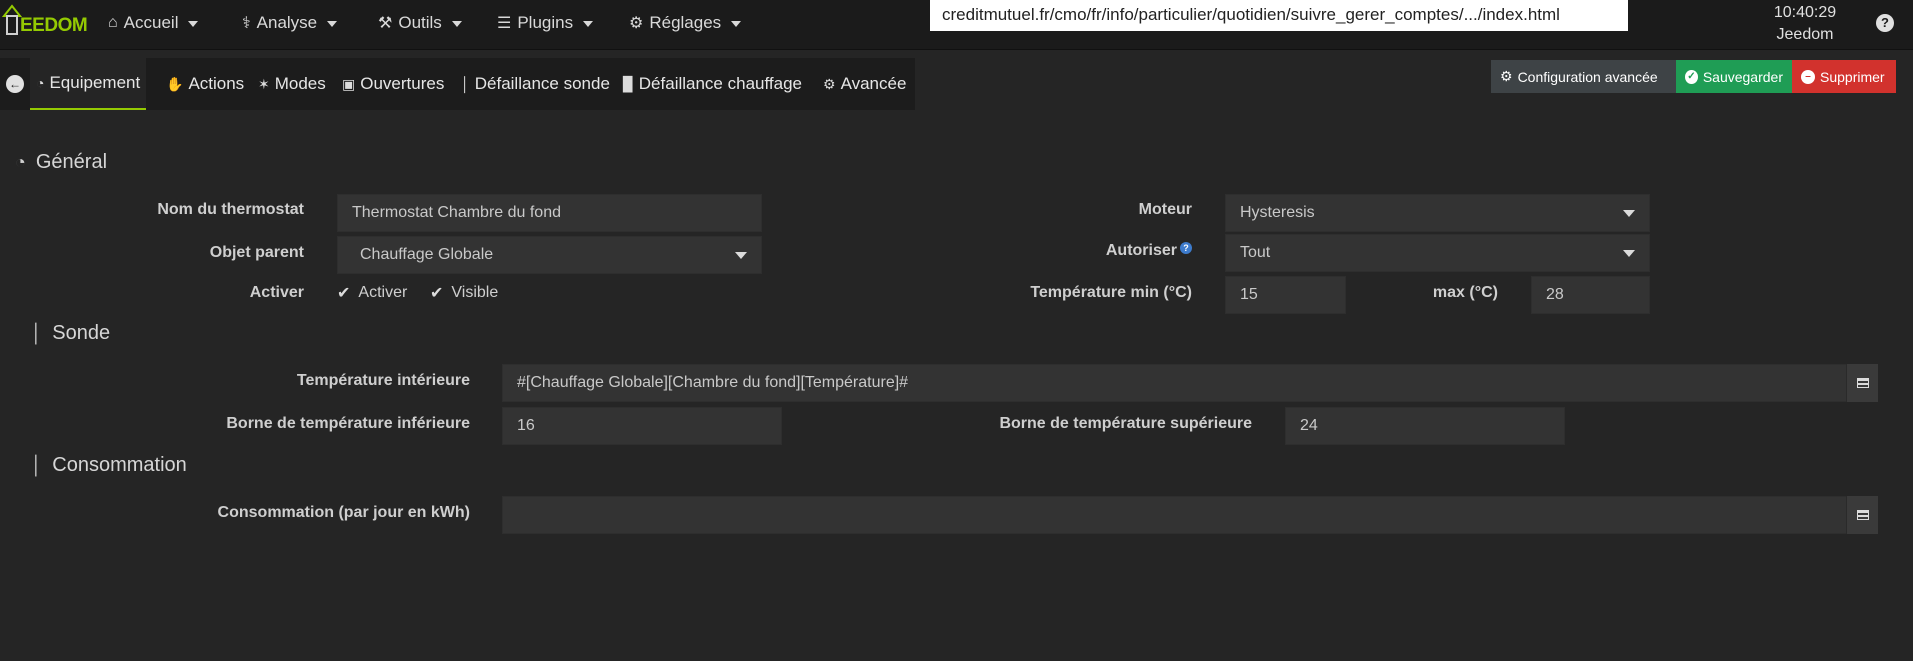 The width and height of the screenshot is (1913, 661). I want to click on nav-accueil: ⌂ Accueil, so click(153, 23).